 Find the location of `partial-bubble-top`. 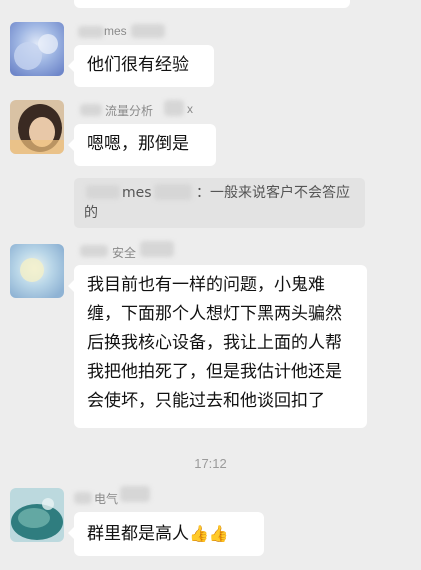

partial-bubble-top is located at coordinates (212, 4).